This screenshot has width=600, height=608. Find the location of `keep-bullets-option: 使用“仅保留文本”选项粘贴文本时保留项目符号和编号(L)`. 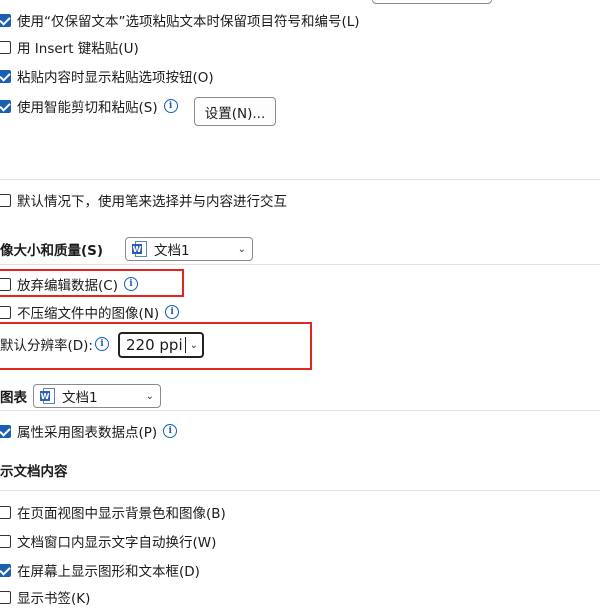

keep-bullets-option: 使用“仅保留文本”选项粘贴文本时保留项目符号和编号(L) is located at coordinates (180, 20).